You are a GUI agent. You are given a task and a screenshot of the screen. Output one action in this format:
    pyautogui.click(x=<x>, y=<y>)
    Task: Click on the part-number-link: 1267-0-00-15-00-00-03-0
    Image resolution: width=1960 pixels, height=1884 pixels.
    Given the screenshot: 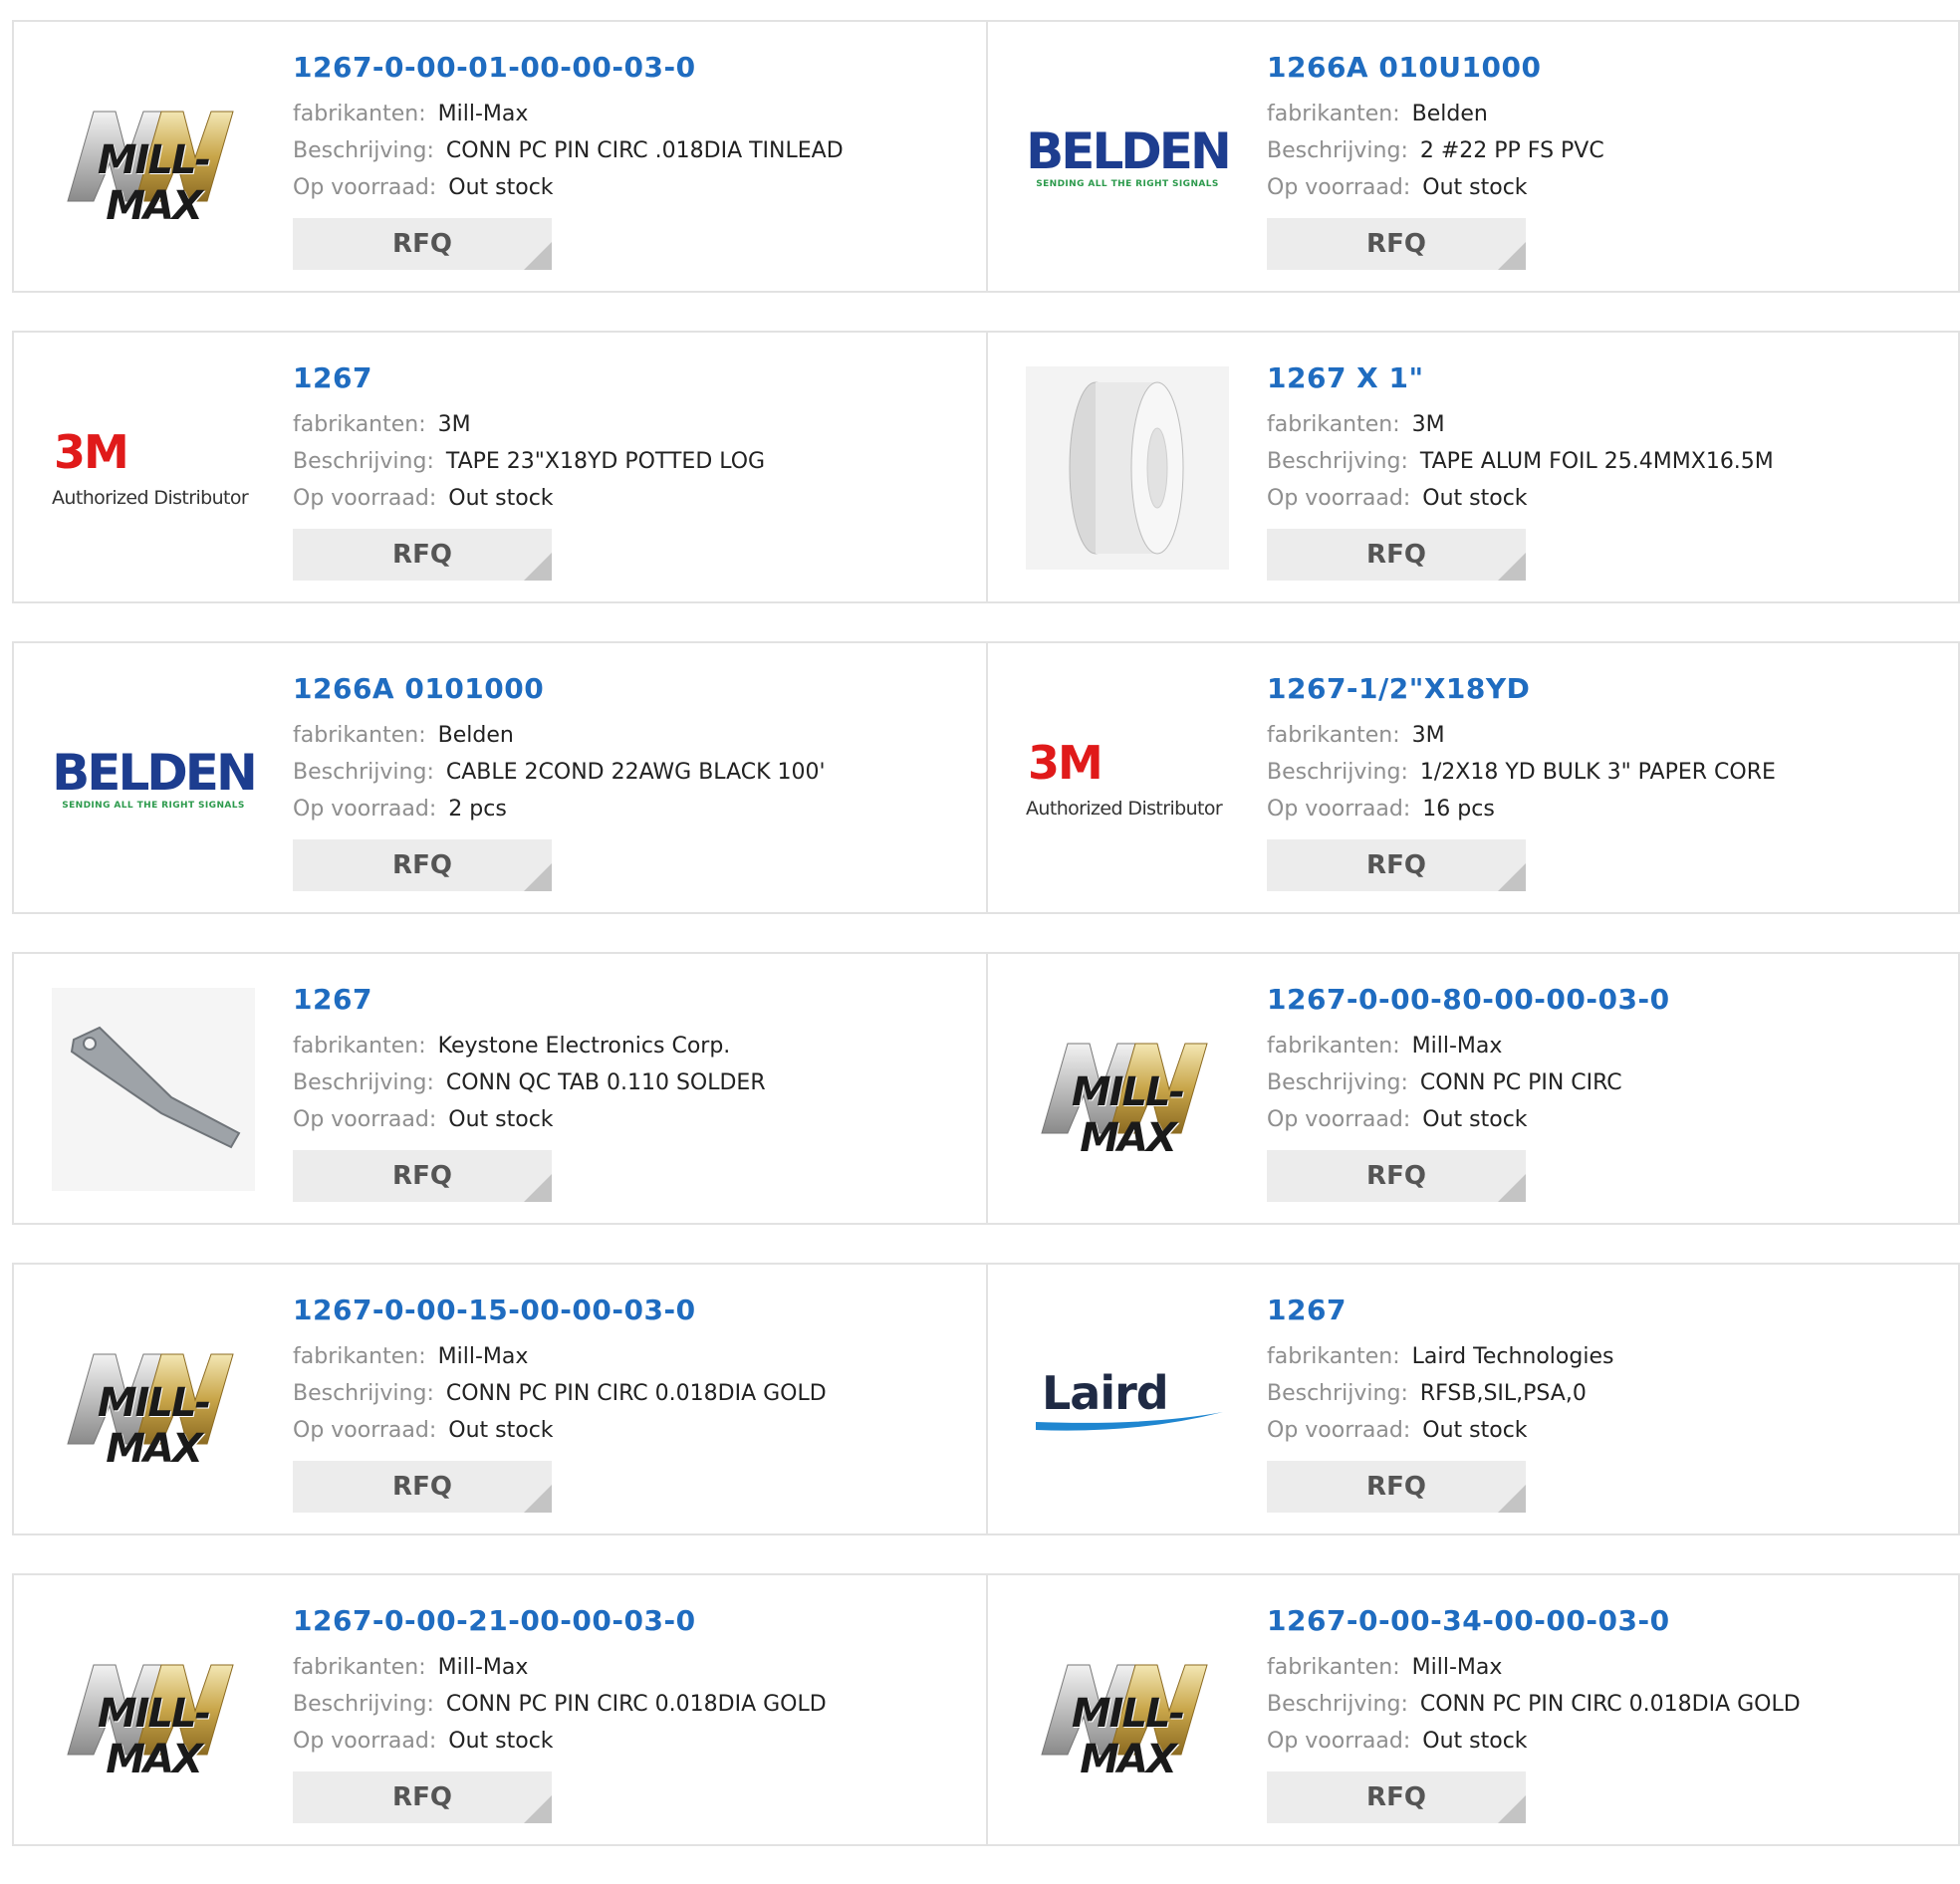 What is the action you would take?
    pyautogui.click(x=634, y=1310)
    